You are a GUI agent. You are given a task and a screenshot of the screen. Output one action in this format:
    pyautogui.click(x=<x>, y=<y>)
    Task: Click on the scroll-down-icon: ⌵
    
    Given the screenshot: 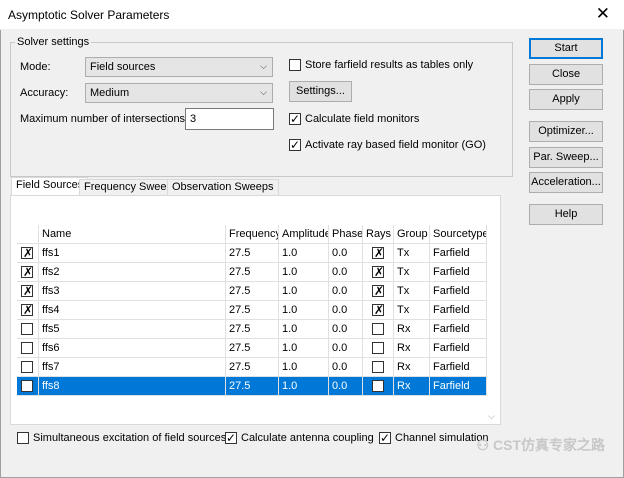 What is the action you would take?
    pyautogui.click(x=491, y=416)
    